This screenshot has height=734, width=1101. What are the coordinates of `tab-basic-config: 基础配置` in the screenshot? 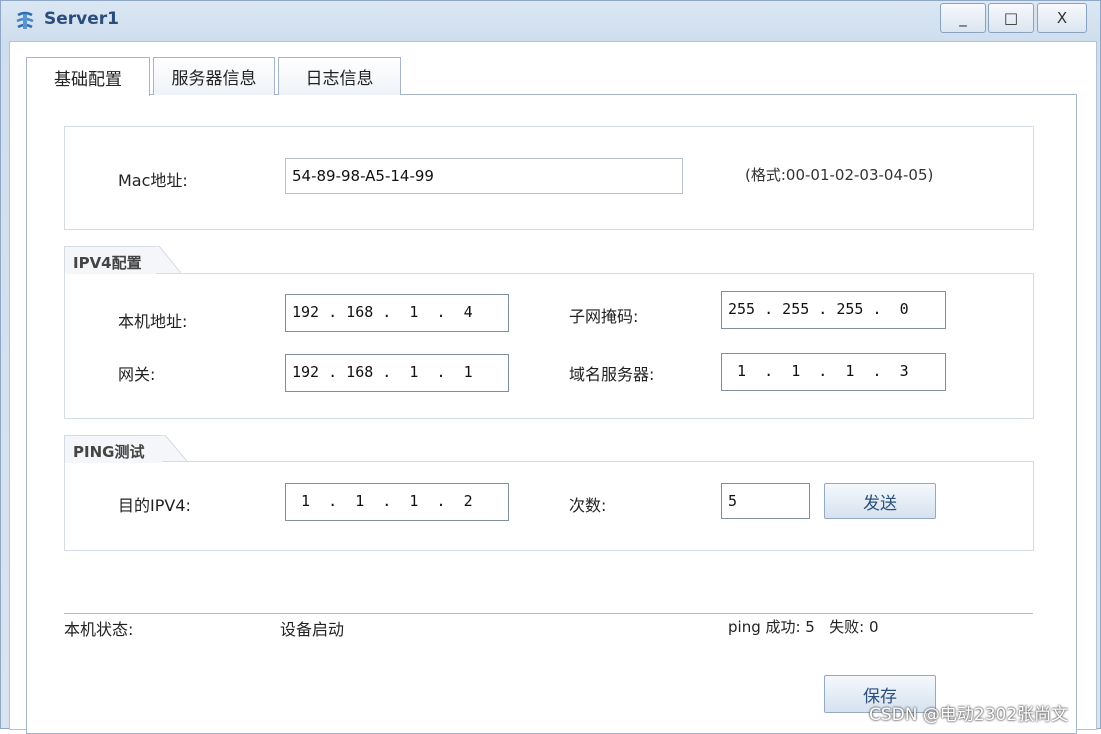 It's located at (88, 76).